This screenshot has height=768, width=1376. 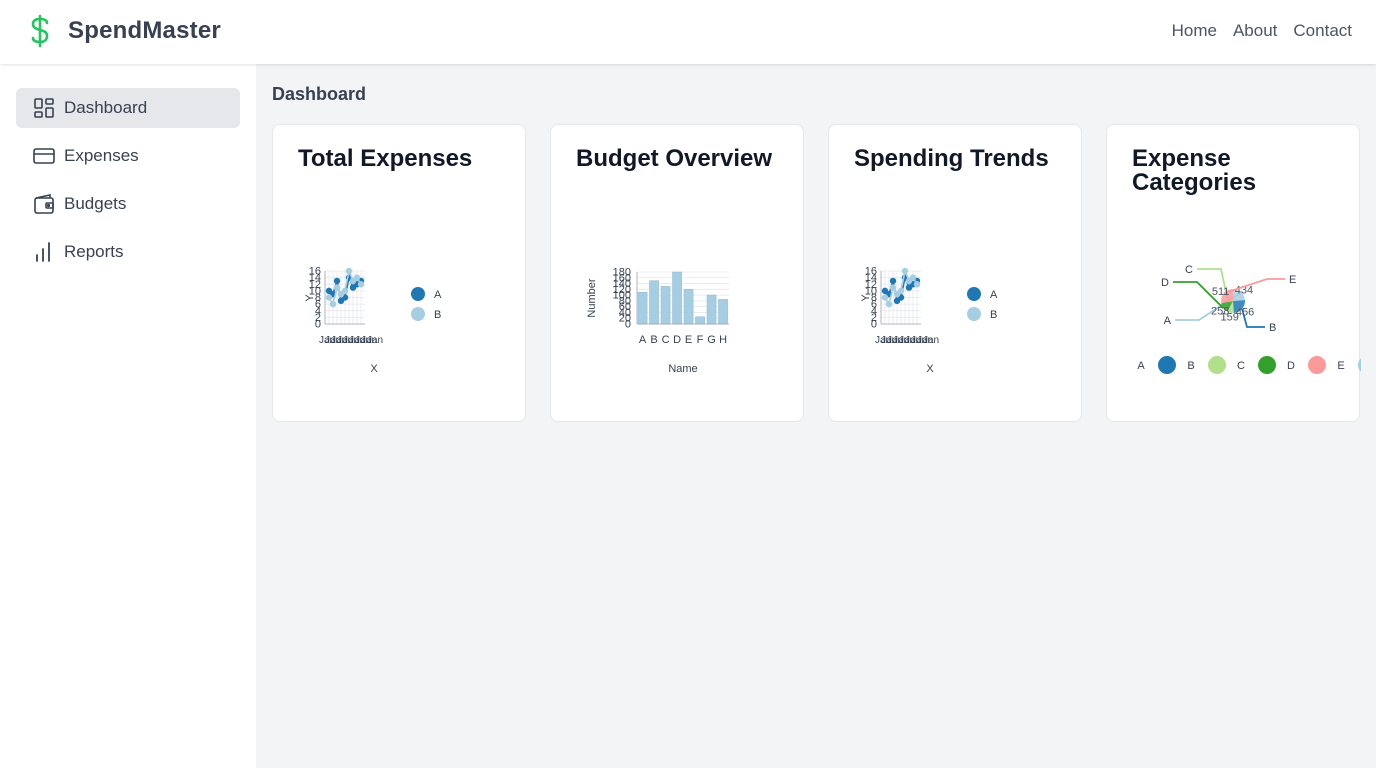 I want to click on category-label: C, so click(x=1189, y=270).